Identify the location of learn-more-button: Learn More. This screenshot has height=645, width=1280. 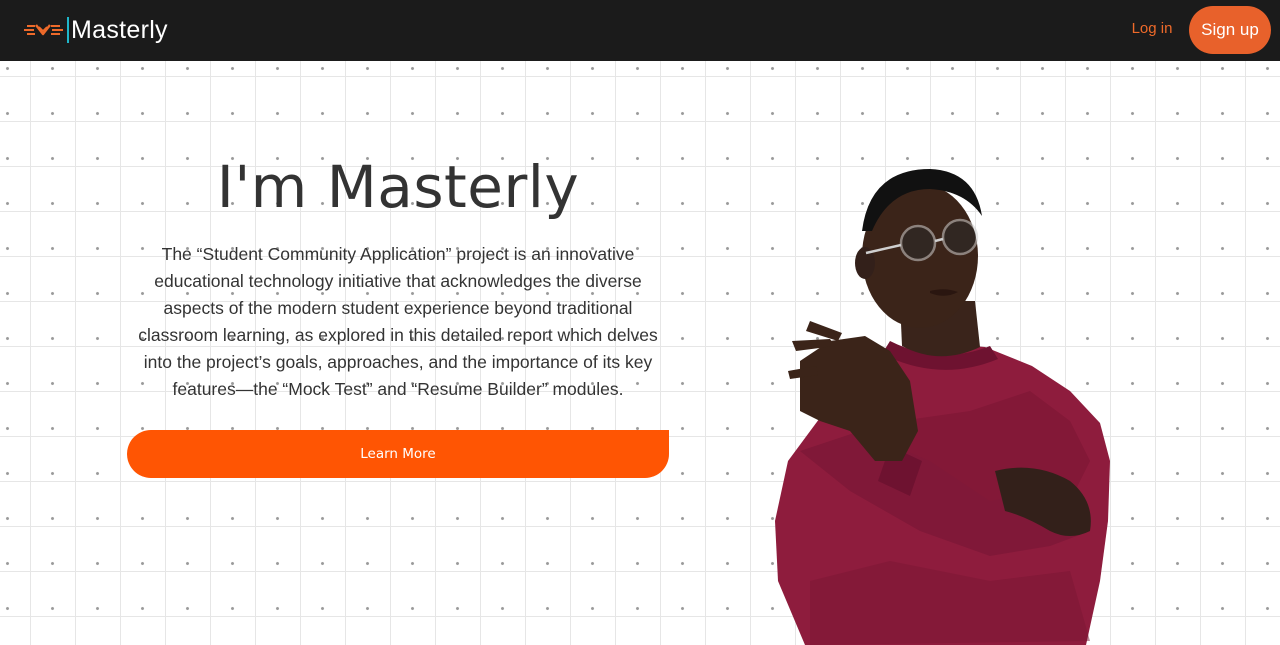
(398, 454).